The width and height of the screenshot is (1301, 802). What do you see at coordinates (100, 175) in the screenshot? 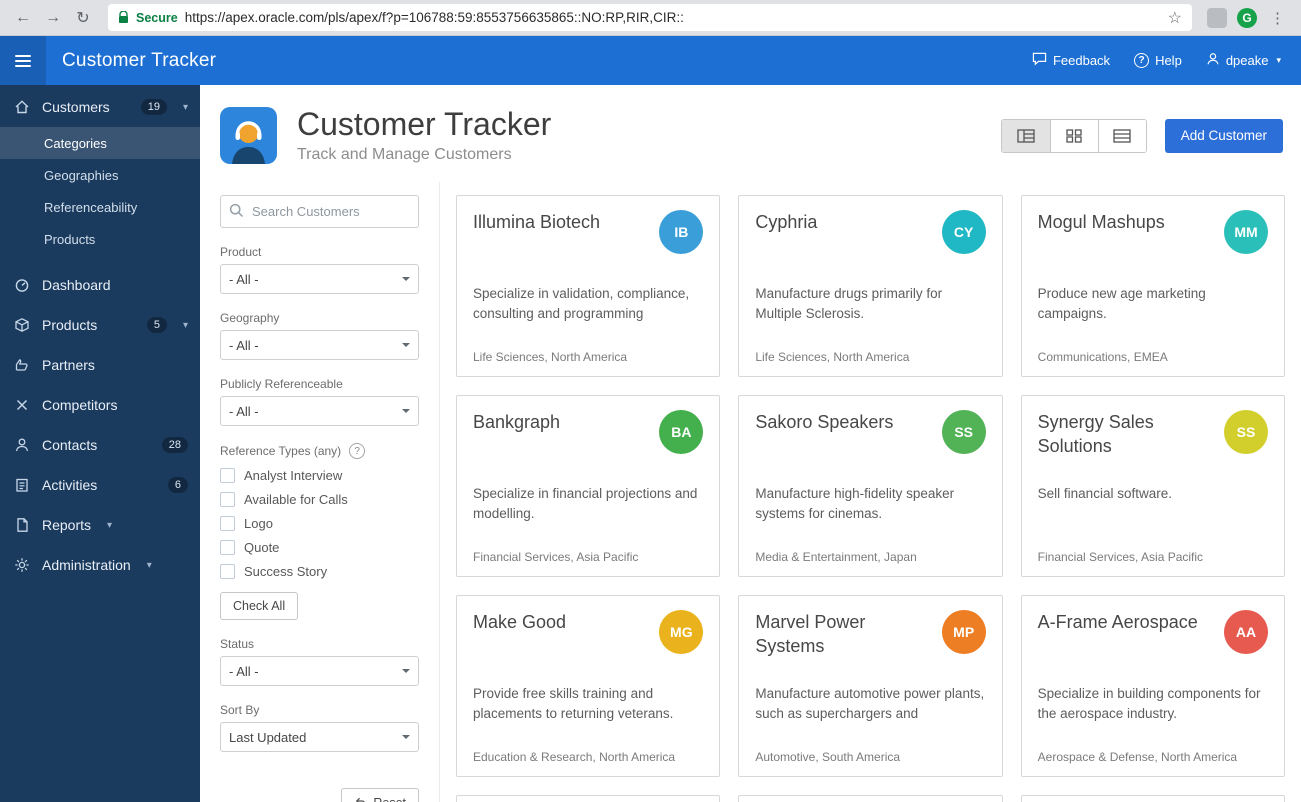
I see `sidebar-item-geographies: Geographies` at bounding box center [100, 175].